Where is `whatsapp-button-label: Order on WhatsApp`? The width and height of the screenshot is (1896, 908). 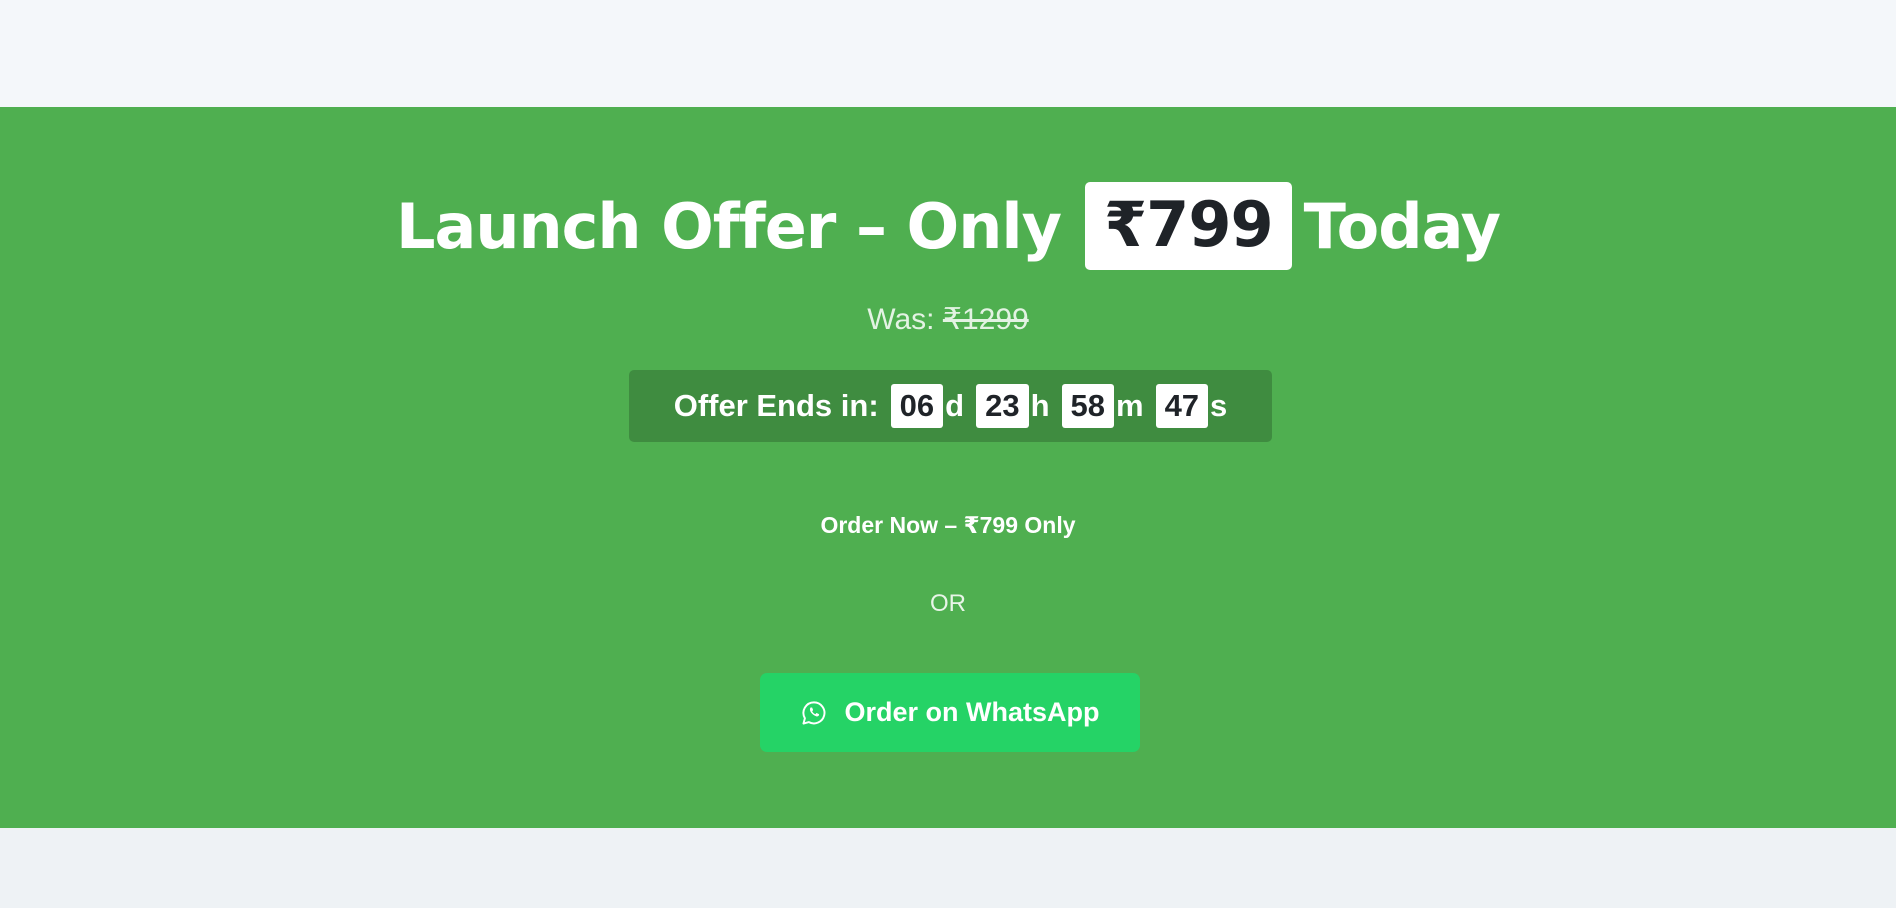 whatsapp-button-label: Order on WhatsApp is located at coordinates (972, 712).